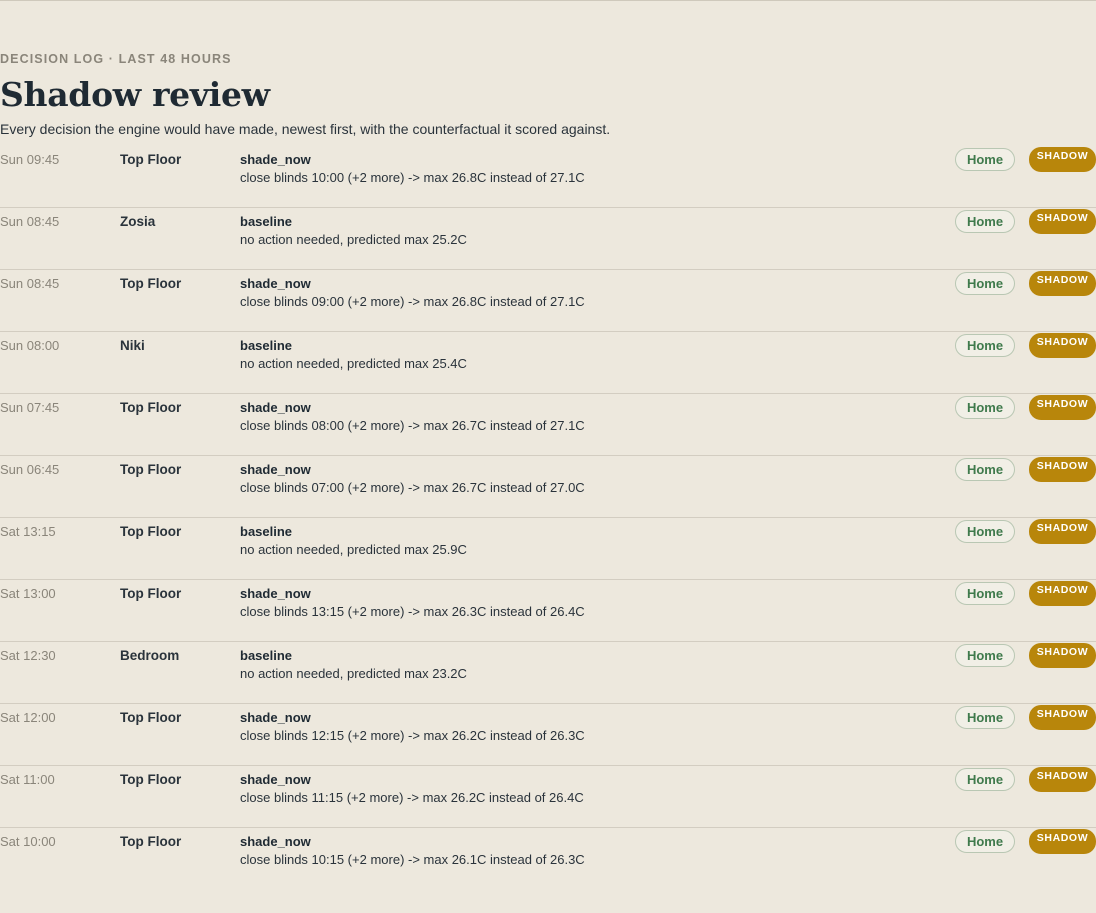 This screenshot has width=1096, height=913. What do you see at coordinates (548, 0) in the screenshot?
I see `top-divider` at bounding box center [548, 0].